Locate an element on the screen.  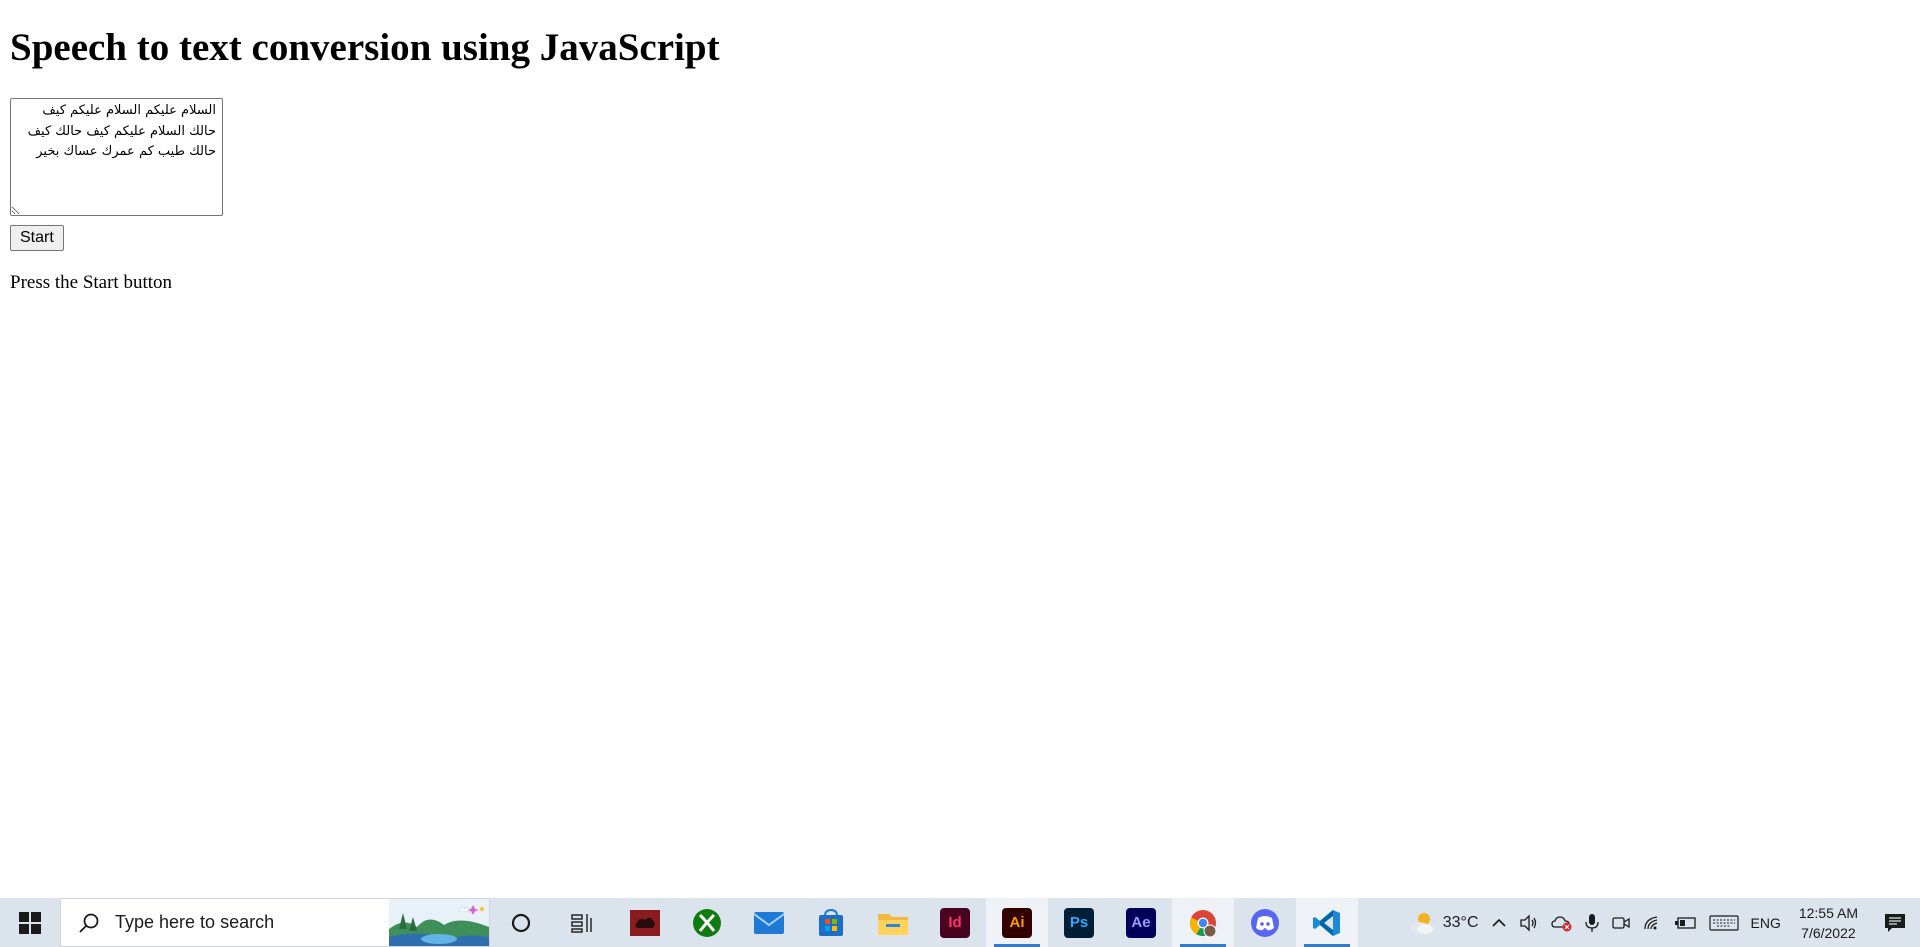
camera-button is located at coordinates (1621, 922).